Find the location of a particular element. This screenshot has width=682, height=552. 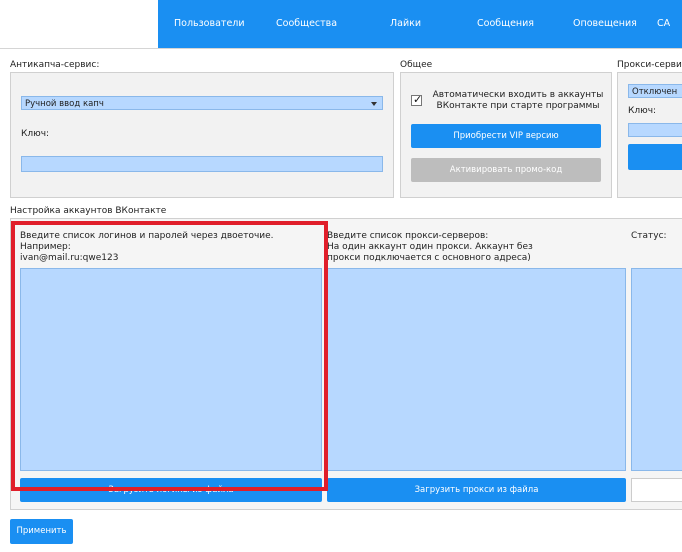

load-proxy-button: Загрузить прокси из файла is located at coordinates (476, 490).